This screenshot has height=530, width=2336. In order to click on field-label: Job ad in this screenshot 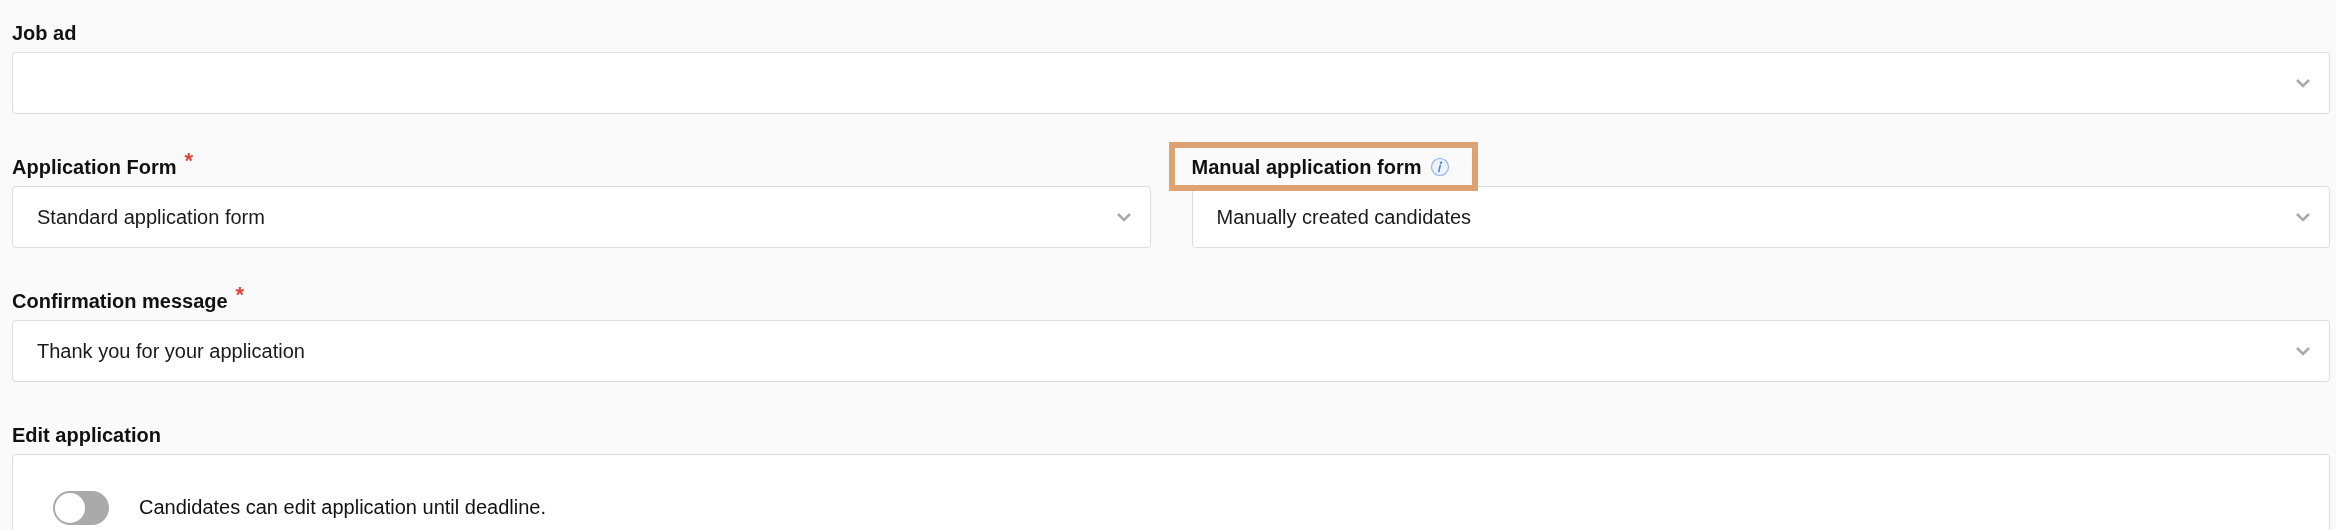, I will do `click(44, 33)`.